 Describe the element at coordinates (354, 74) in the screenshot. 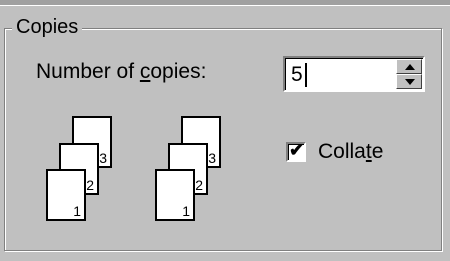

I see `copies-spinbox: 5` at that location.